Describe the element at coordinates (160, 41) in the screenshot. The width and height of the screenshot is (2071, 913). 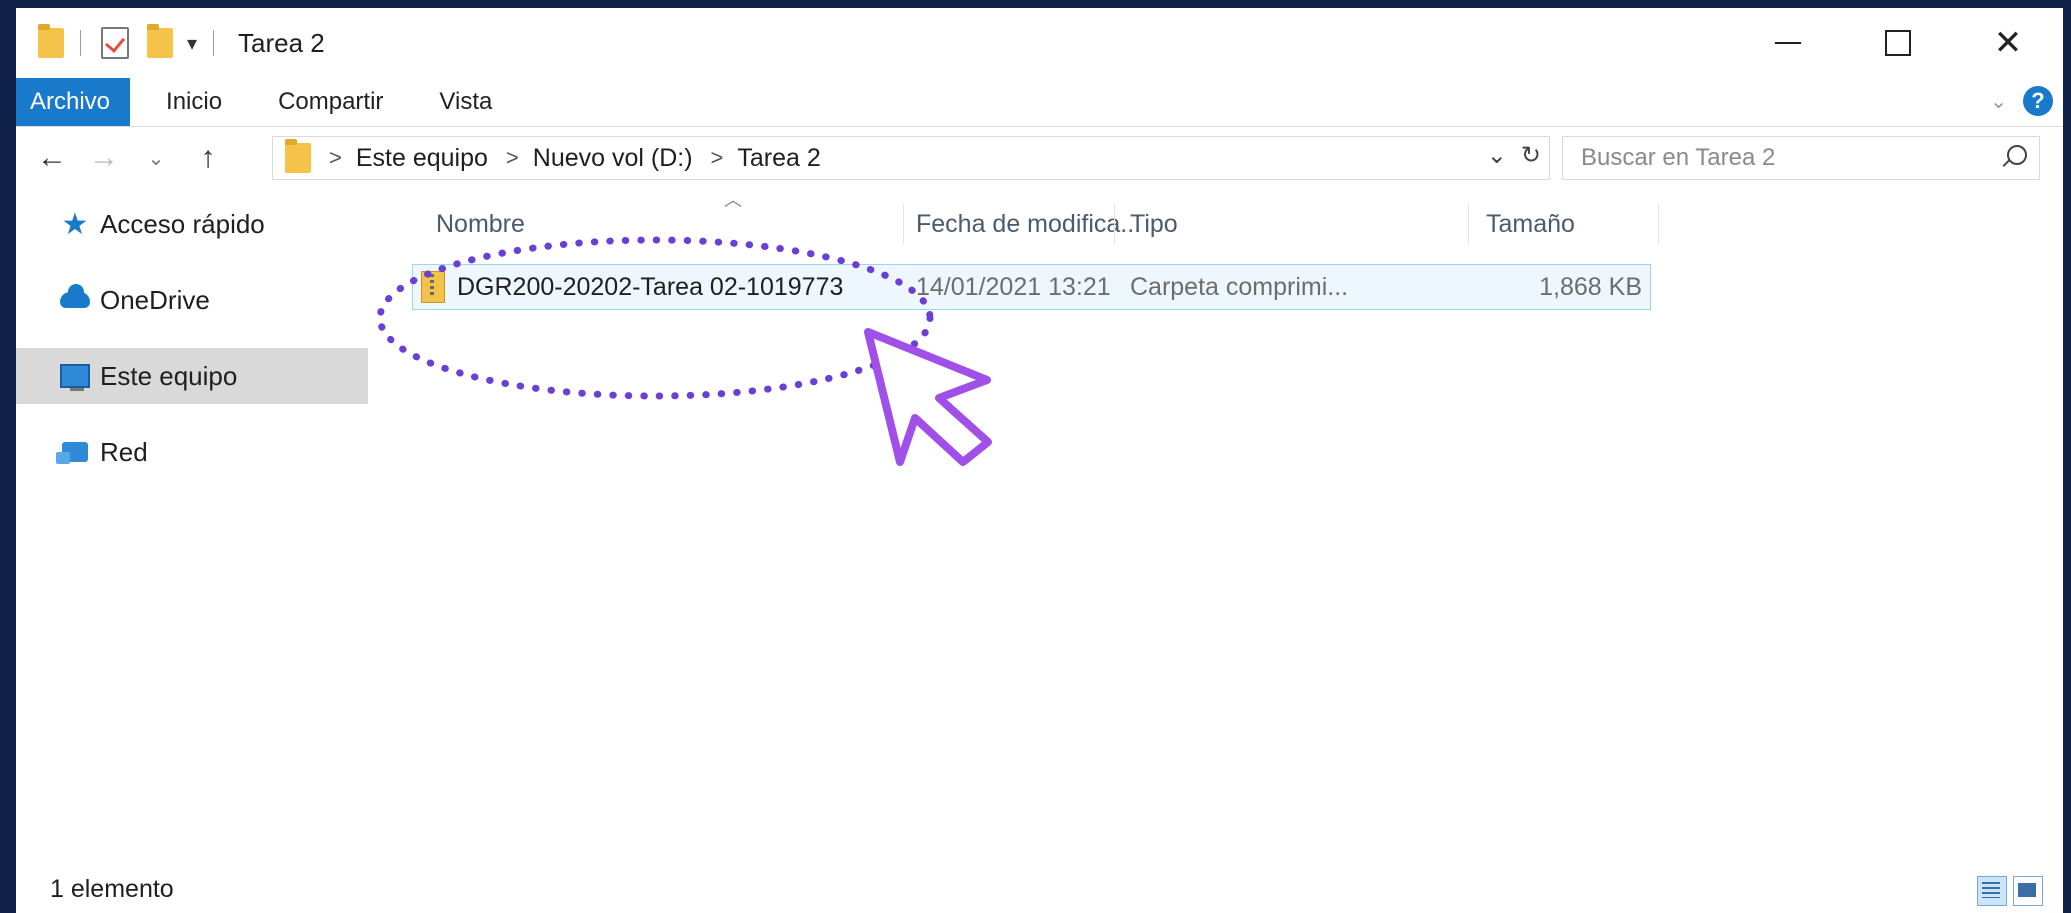
I see `new-folder-icon` at that location.